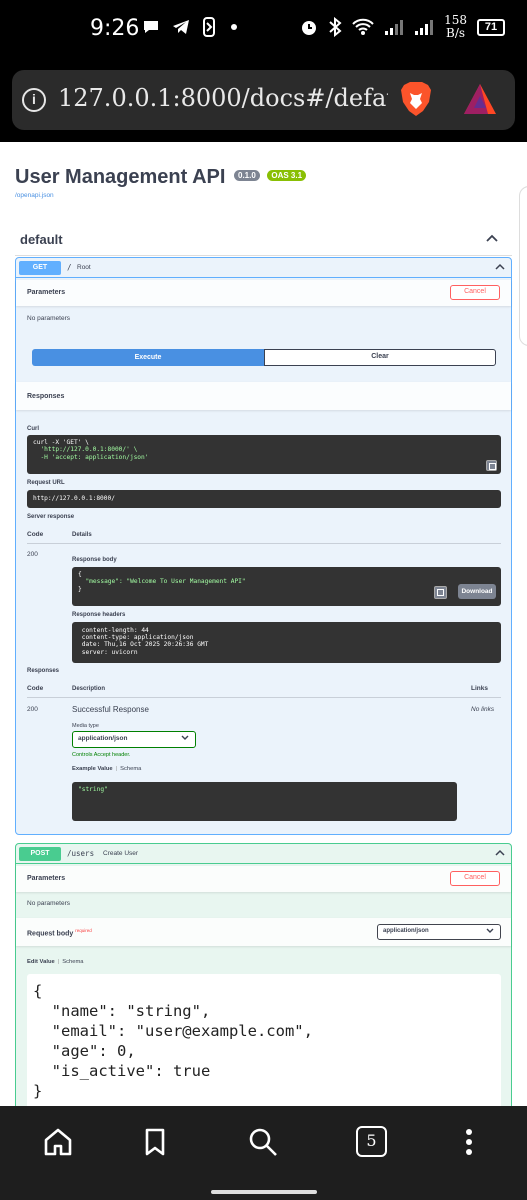 This screenshot has width=527, height=1200. Describe the element at coordinates (371, 1141) in the screenshot. I see `tabs-icon: 5` at that location.